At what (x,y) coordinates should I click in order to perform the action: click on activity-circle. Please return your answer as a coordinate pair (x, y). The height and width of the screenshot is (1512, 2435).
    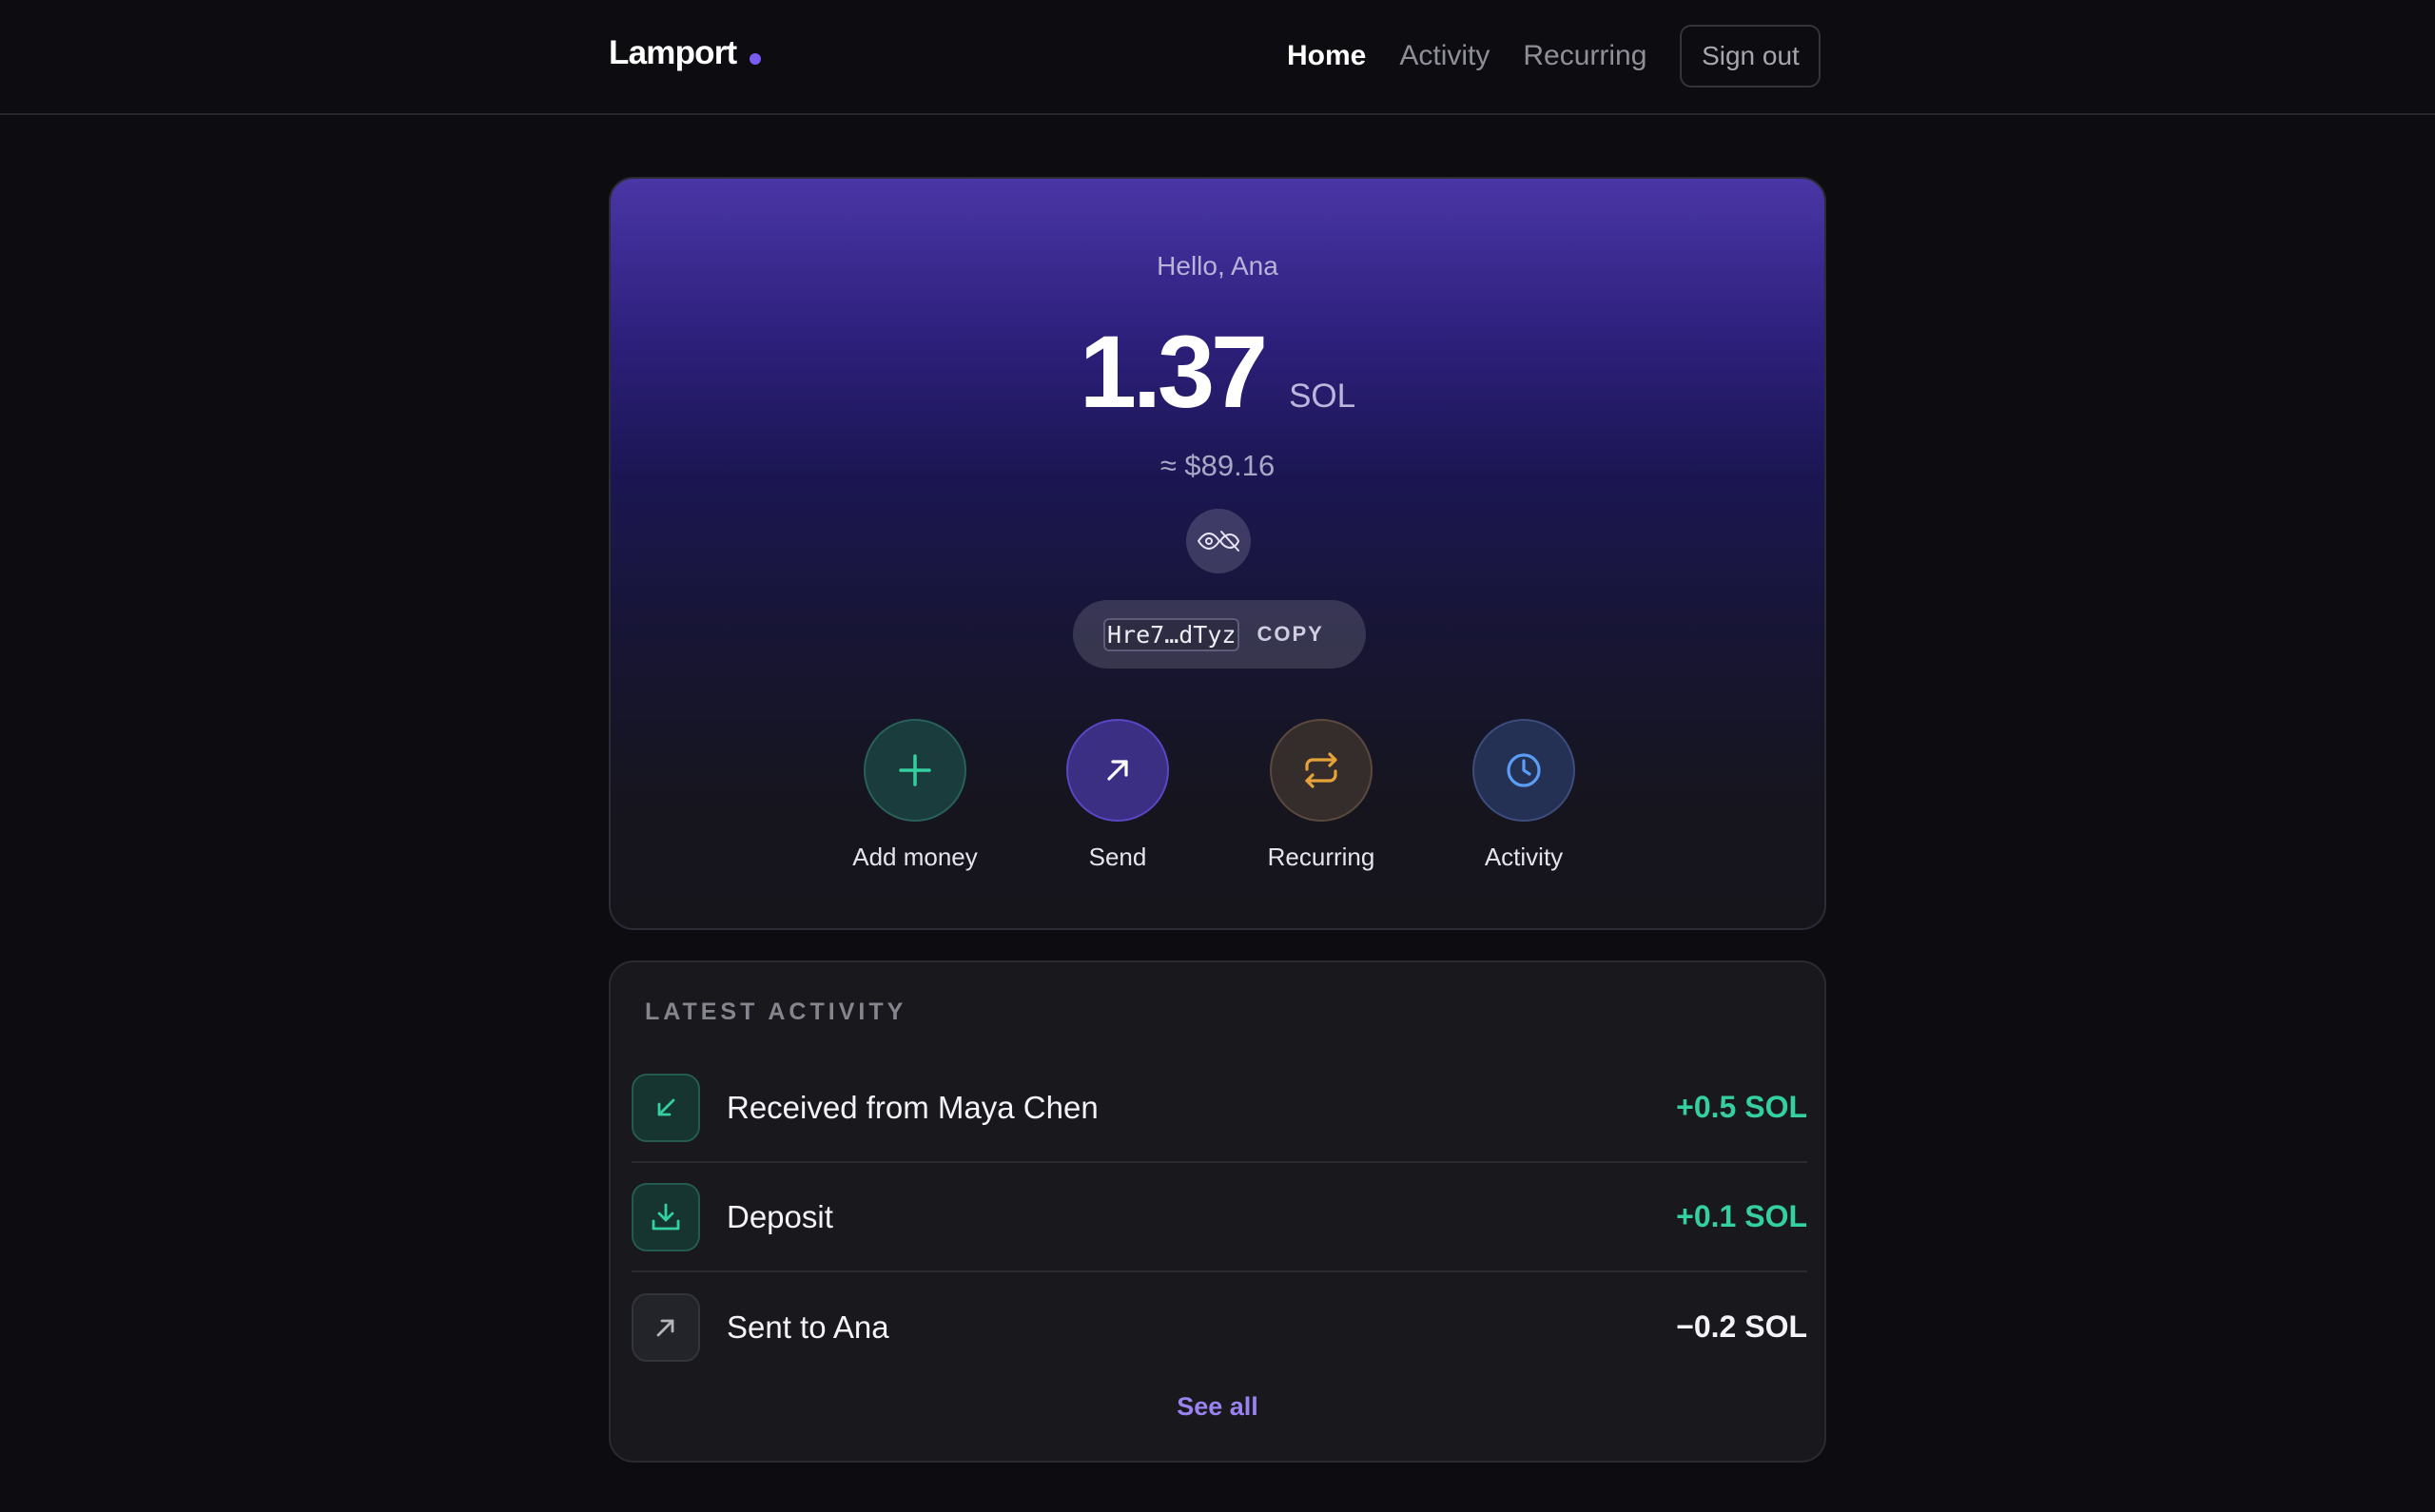
    Looking at the image, I should click on (1524, 770).